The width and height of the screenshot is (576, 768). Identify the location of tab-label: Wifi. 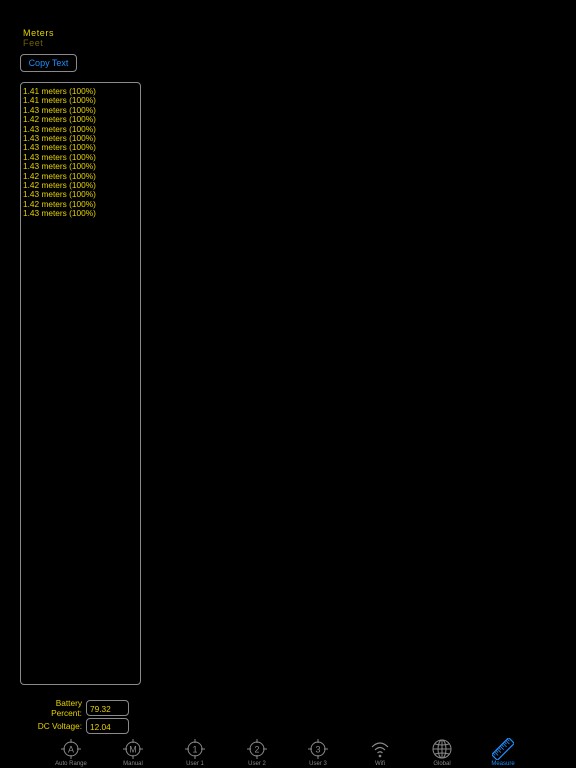
(380, 764).